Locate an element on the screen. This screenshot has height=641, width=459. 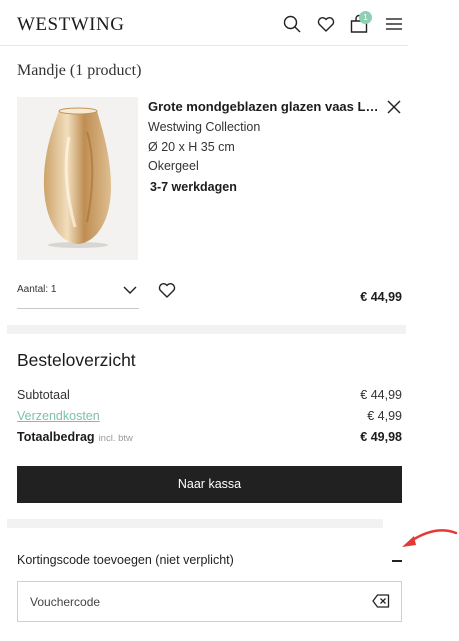
product-dimensions: Ø 20 x H 35 cm is located at coordinates (191, 147).